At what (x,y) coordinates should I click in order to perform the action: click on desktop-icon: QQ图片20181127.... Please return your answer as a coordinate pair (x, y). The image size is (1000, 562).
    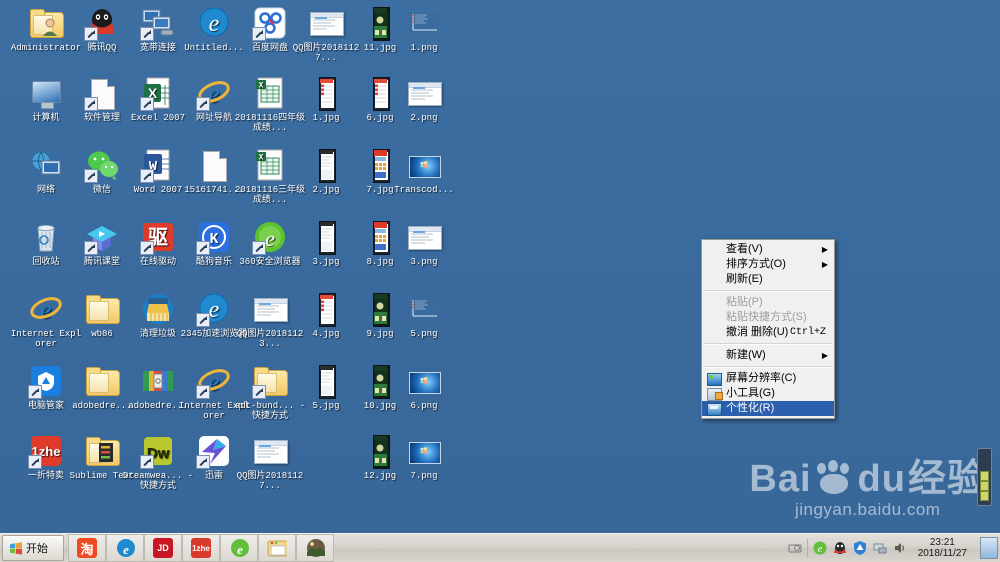
    Looking at the image, I should click on (270, 462).